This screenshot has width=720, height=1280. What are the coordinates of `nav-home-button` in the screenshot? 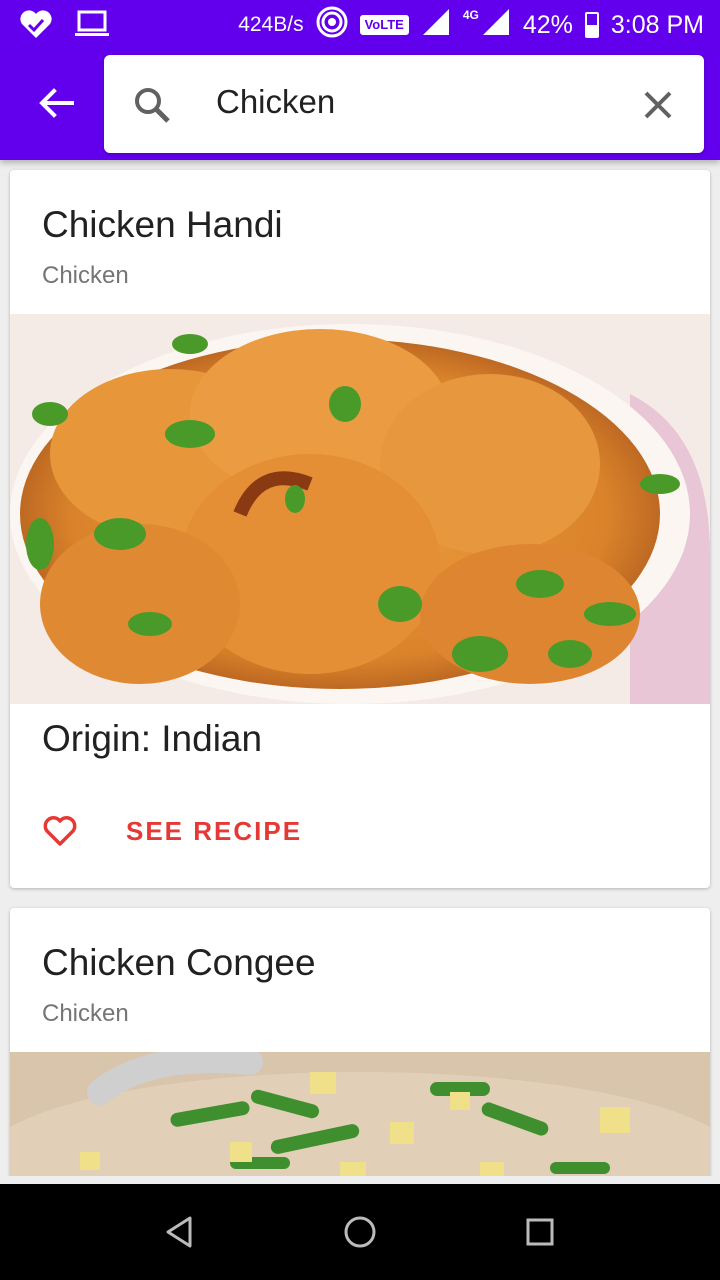 It's located at (360, 1232).